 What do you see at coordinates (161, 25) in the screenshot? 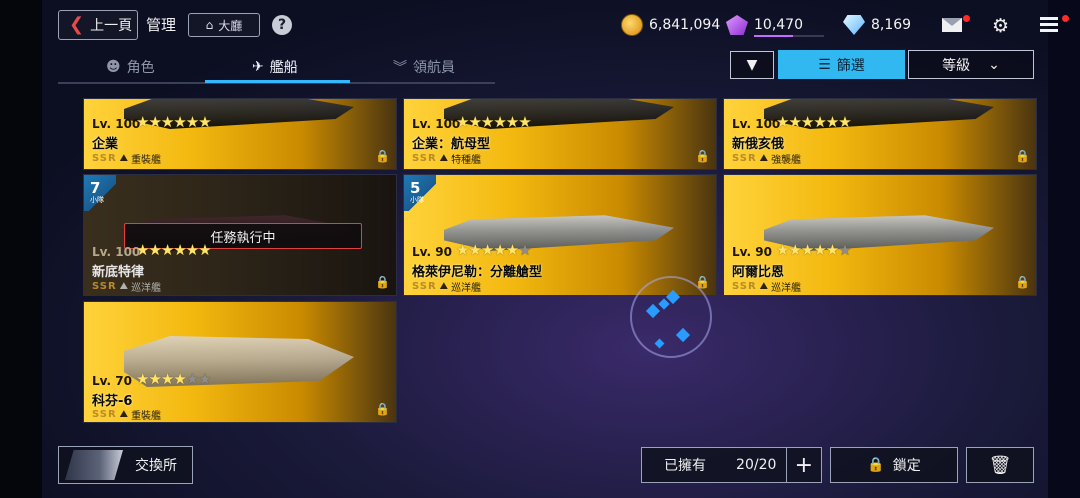
I see `page-title: 管理` at bounding box center [161, 25].